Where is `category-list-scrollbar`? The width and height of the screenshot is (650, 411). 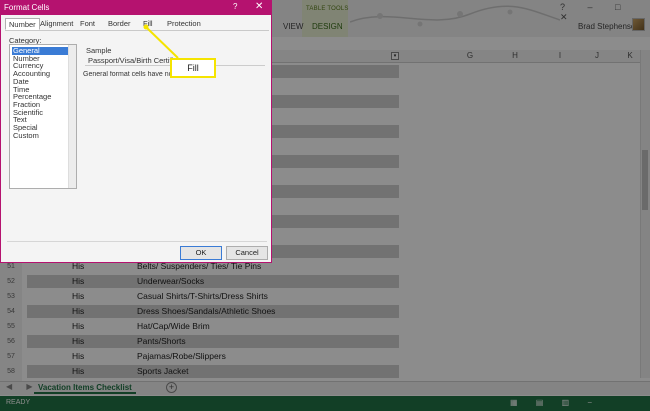
category-list-scrollbar is located at coordinates (72, 116).